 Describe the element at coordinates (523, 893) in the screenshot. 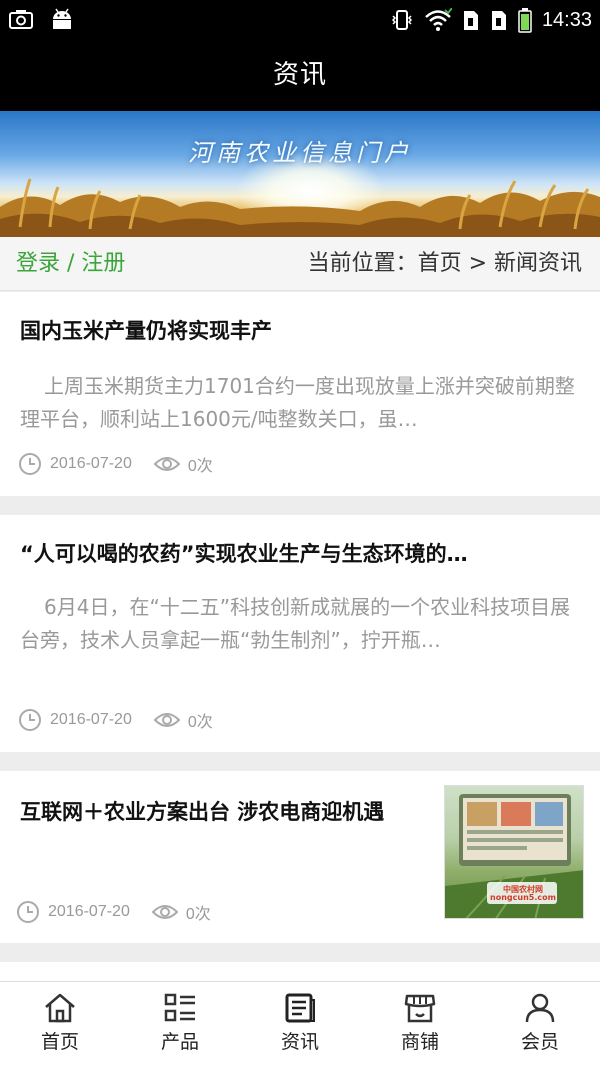

I see `thumbnail-caption: 中国农村网 nongcun5.com` at that location.